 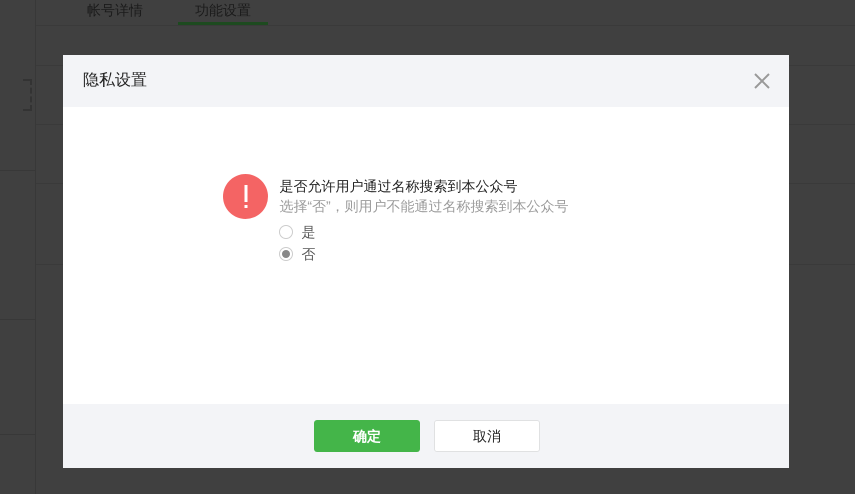 What do you see at coordinates (424, 254) in the screenshot?
I see `radio-option: 否` at bounding box center [424, 254].